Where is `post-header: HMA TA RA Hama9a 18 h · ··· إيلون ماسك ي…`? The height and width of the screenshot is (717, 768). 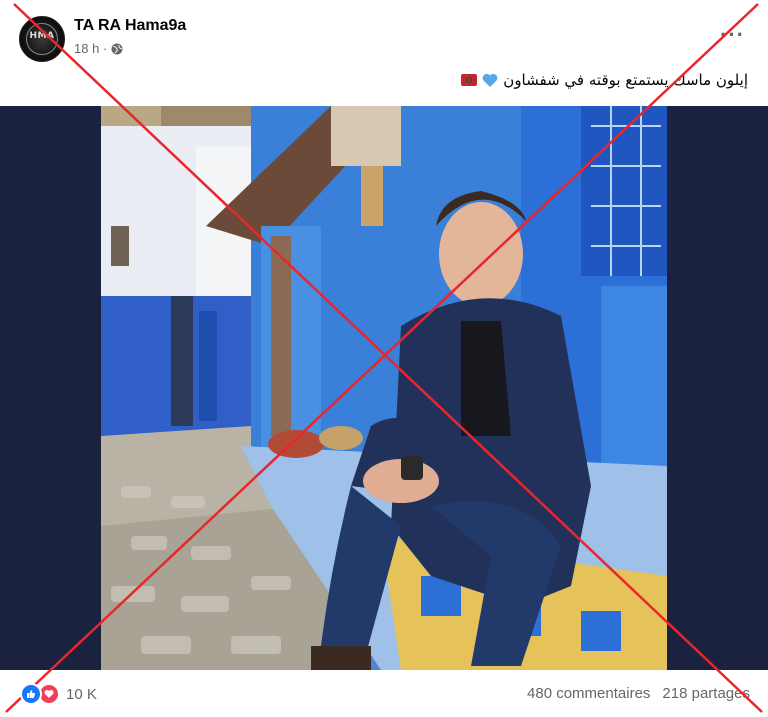 post-header: HMA TA RA Hama9a 18 h · ··· إيلون ماسك ي… is located at coordinates (384, 53).